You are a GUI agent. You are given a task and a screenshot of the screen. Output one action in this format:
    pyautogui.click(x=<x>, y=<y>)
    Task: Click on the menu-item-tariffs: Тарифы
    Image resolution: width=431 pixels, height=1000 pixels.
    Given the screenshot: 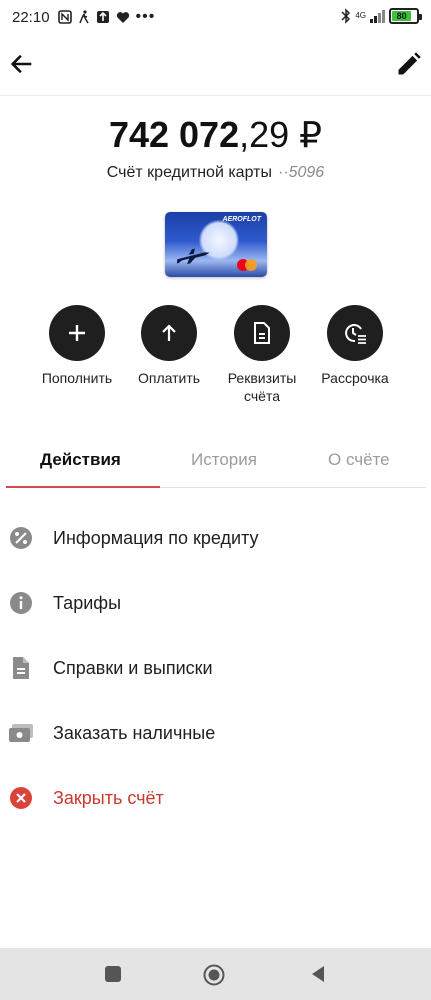 What is the action you would take?
    pyautogui.click(x=215, y=603)
    